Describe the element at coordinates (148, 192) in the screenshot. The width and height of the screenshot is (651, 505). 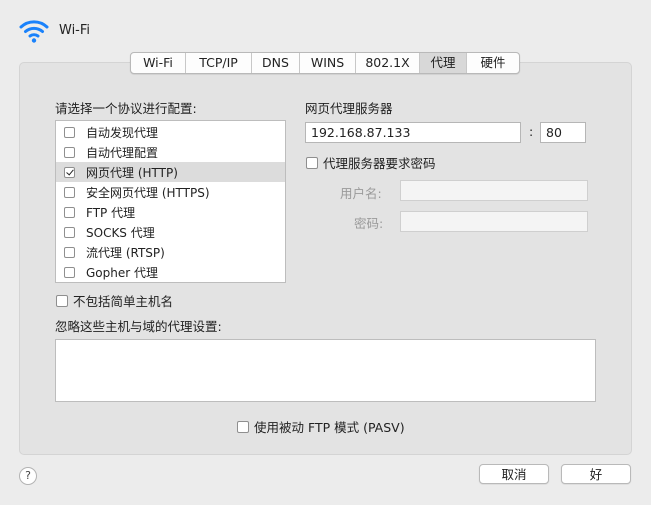
I see `protocol-label: 安全网页代理 (HTTPS)` at that location.